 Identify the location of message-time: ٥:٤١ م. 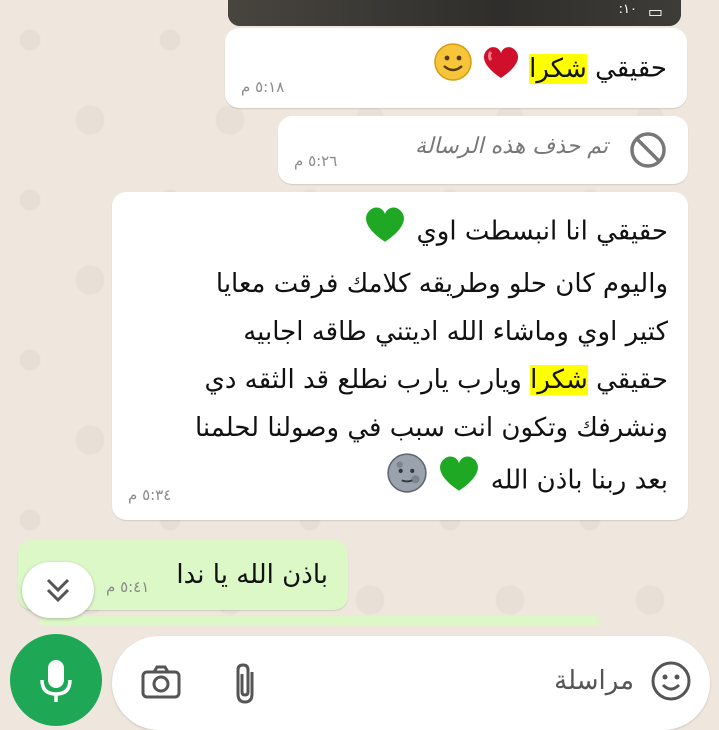
(128, 587).